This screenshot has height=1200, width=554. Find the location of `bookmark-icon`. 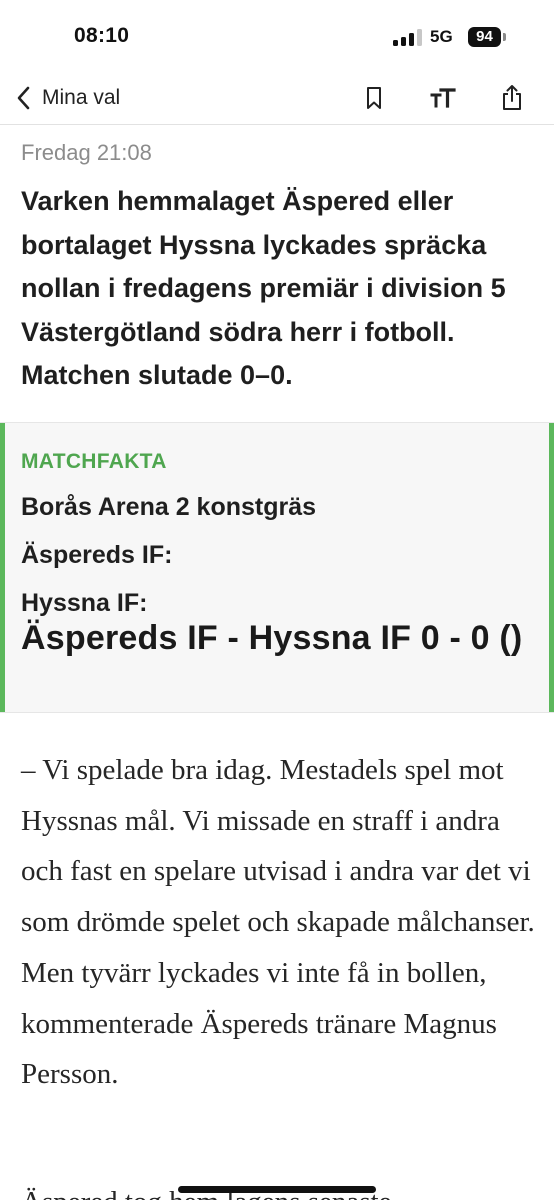

bookmark-icon is located at coordinates (374, 98).